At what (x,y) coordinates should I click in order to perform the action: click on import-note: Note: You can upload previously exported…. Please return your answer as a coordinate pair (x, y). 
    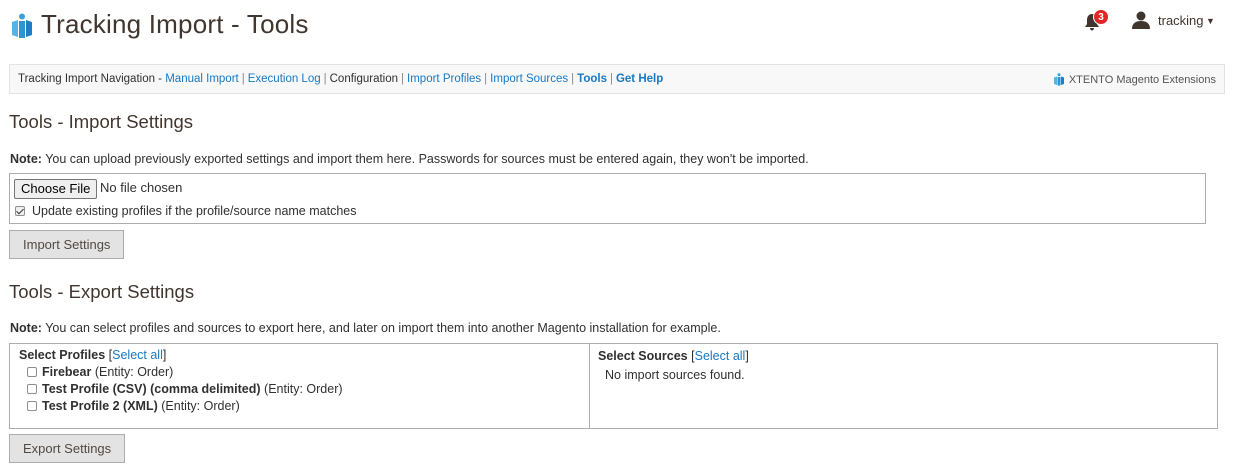
    Looking at the image, I should click on (409, 159).